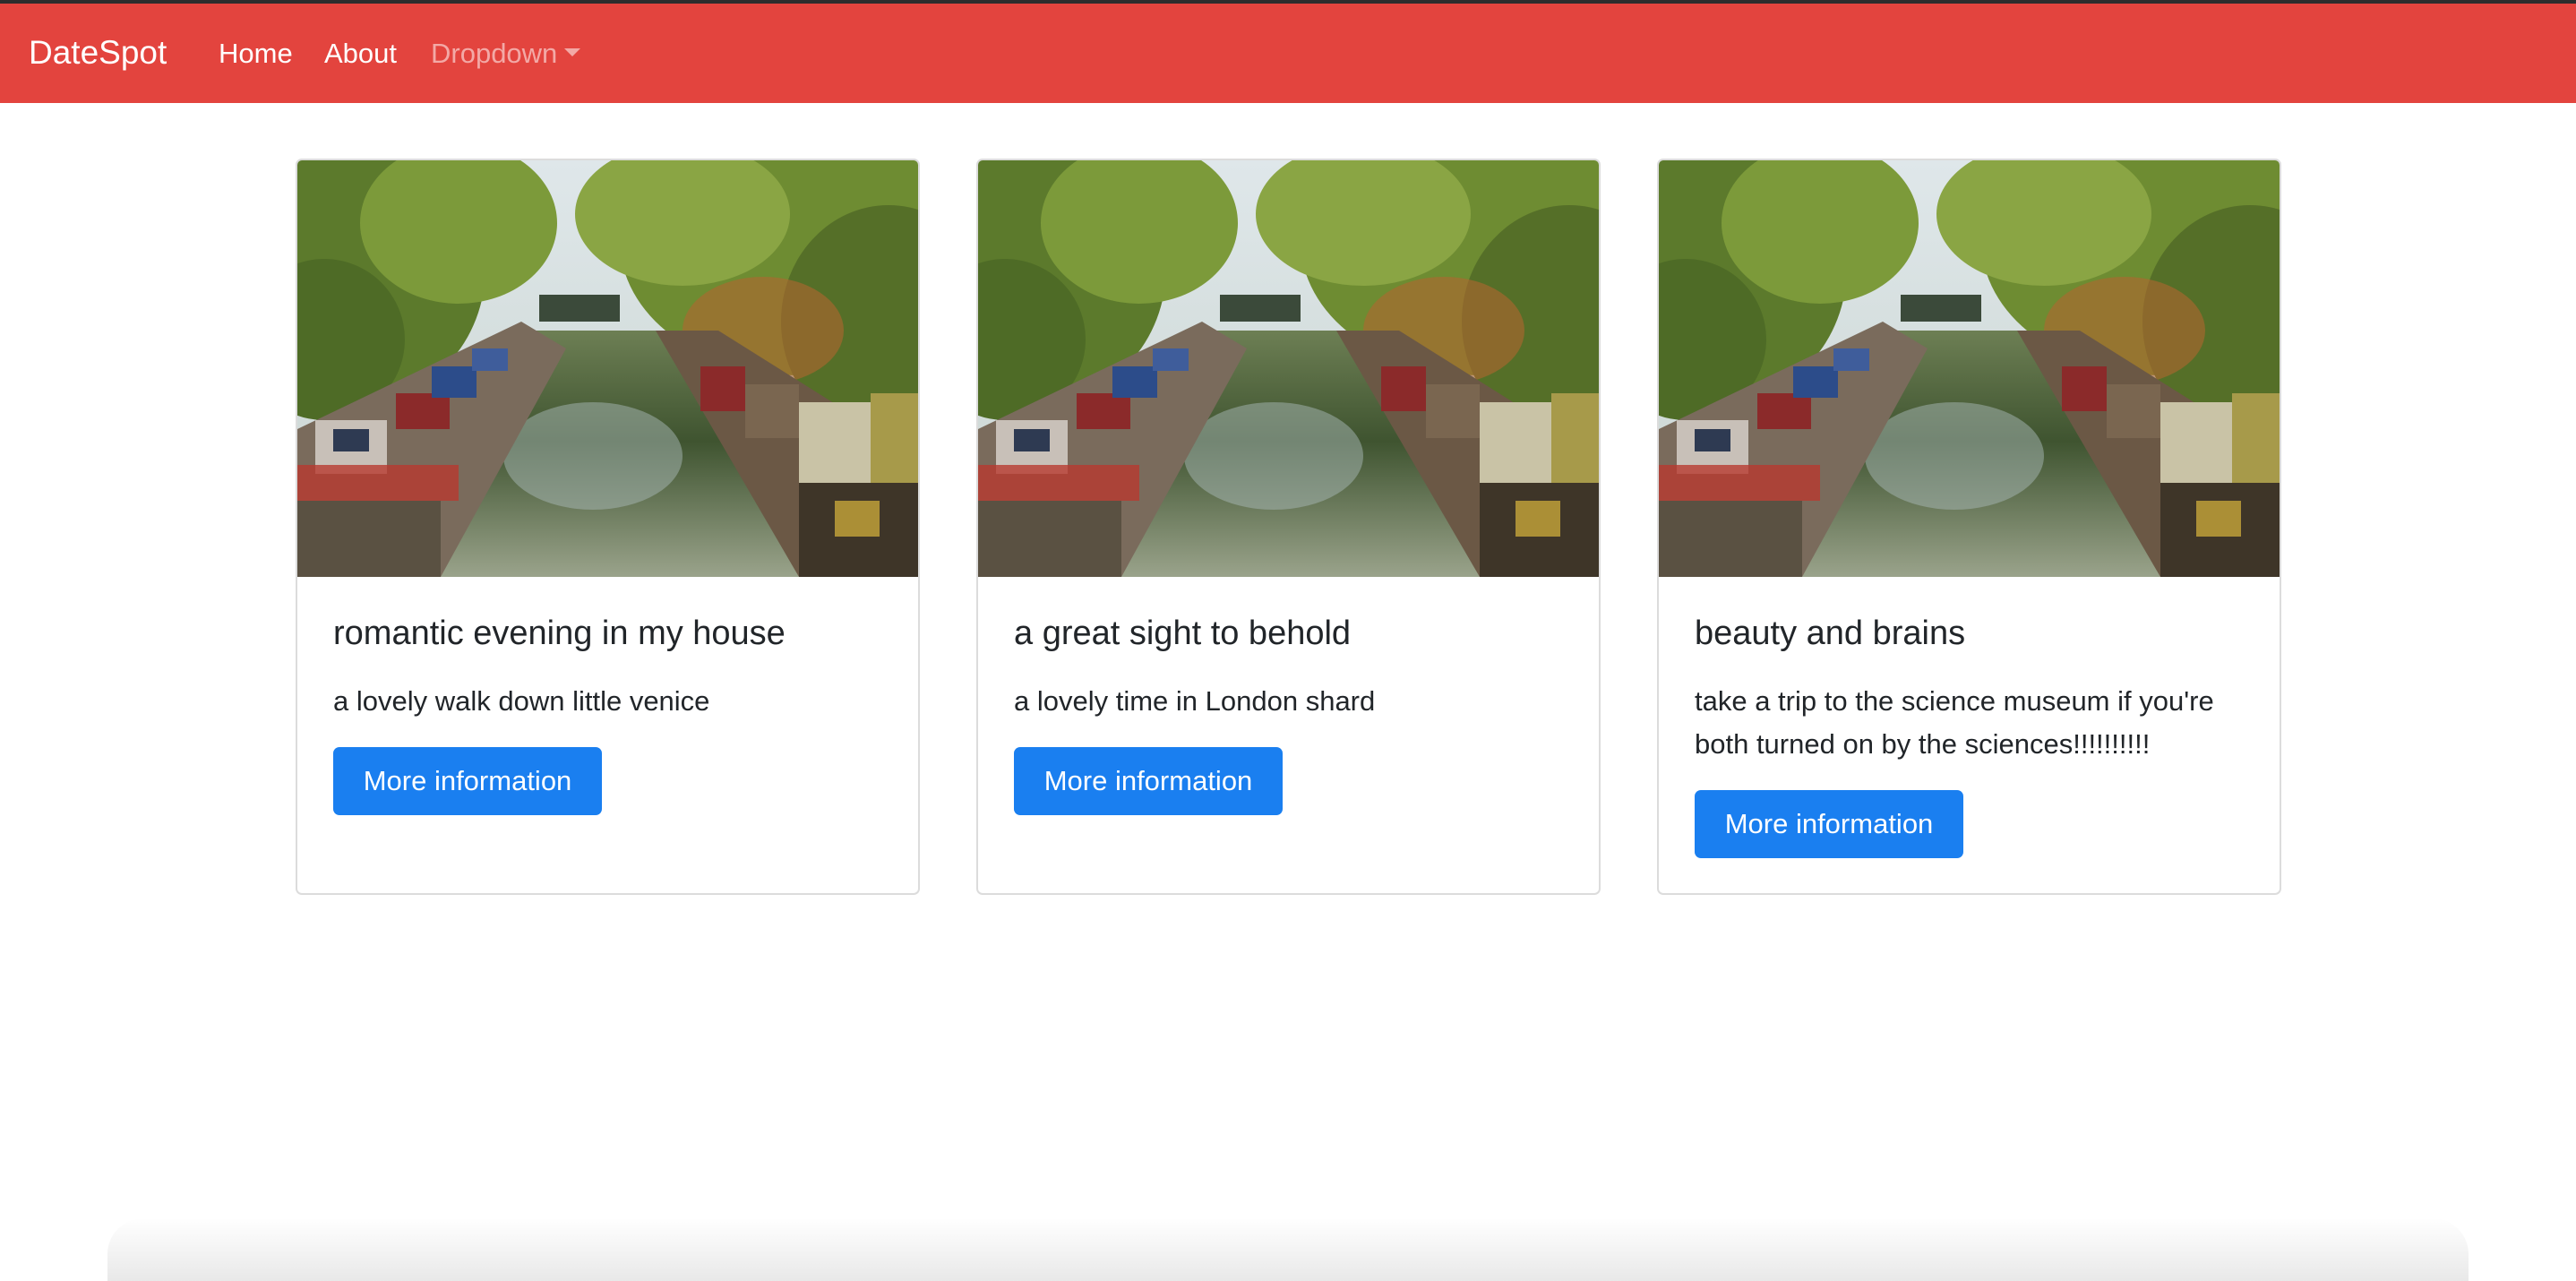  What do you see at coordinates (1183, 633) in the screenshot?
I see `card-title: a great sight to behold` at bounding box center [1183, 633].